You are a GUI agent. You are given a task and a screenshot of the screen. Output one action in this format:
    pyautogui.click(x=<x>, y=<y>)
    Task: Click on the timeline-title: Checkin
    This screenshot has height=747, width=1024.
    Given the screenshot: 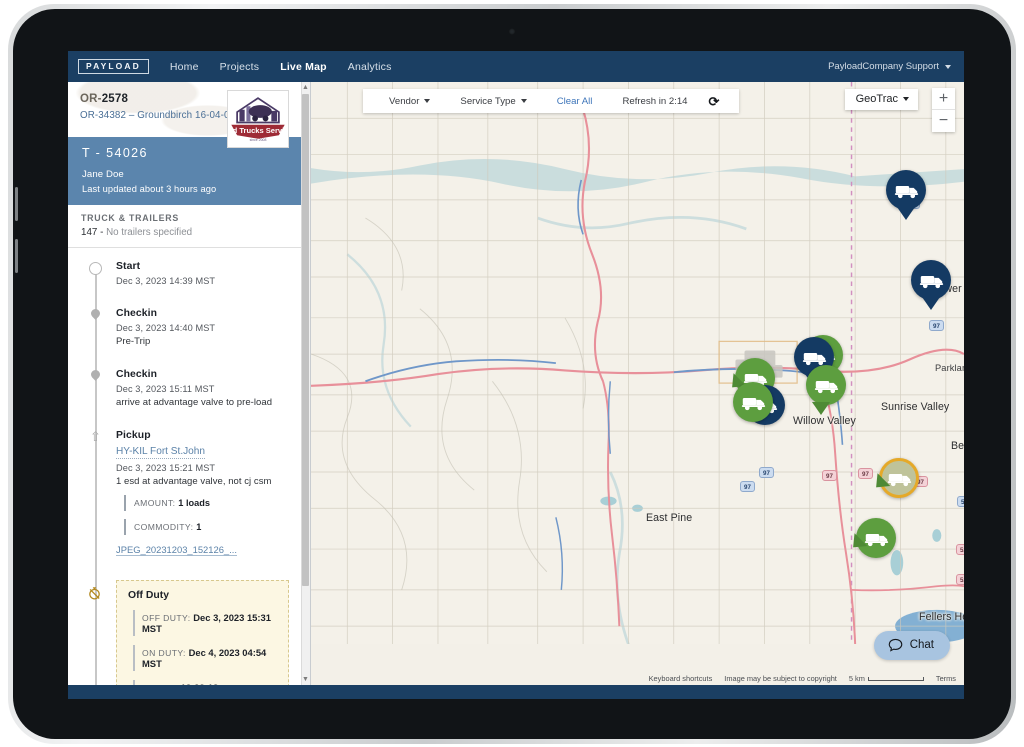 What is the action you would take?
    pyautogui.click(x=137, y=374)
    